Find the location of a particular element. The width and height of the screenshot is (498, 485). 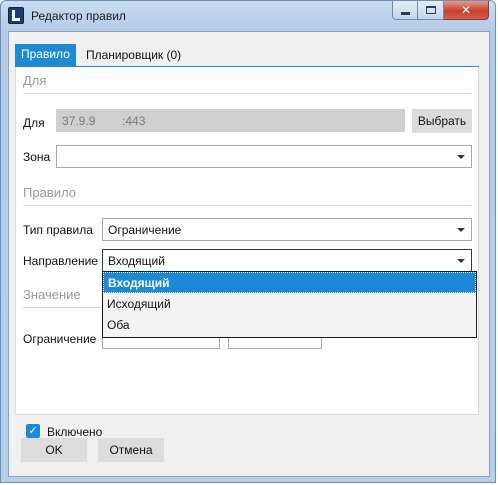

rule-type-select: Ограничение is located at coordinates (287, 229).